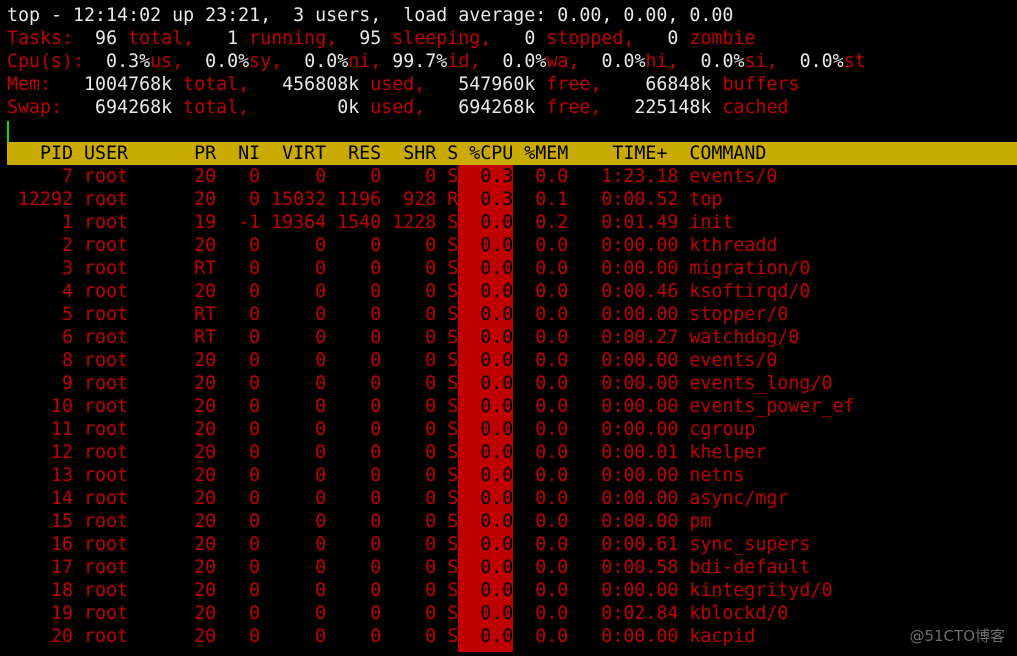 This screenshot has height=656, width=1017. Describe the element at coordinates (739, 498) in the screenshot. I see `process-command: async/mgr` at that location.